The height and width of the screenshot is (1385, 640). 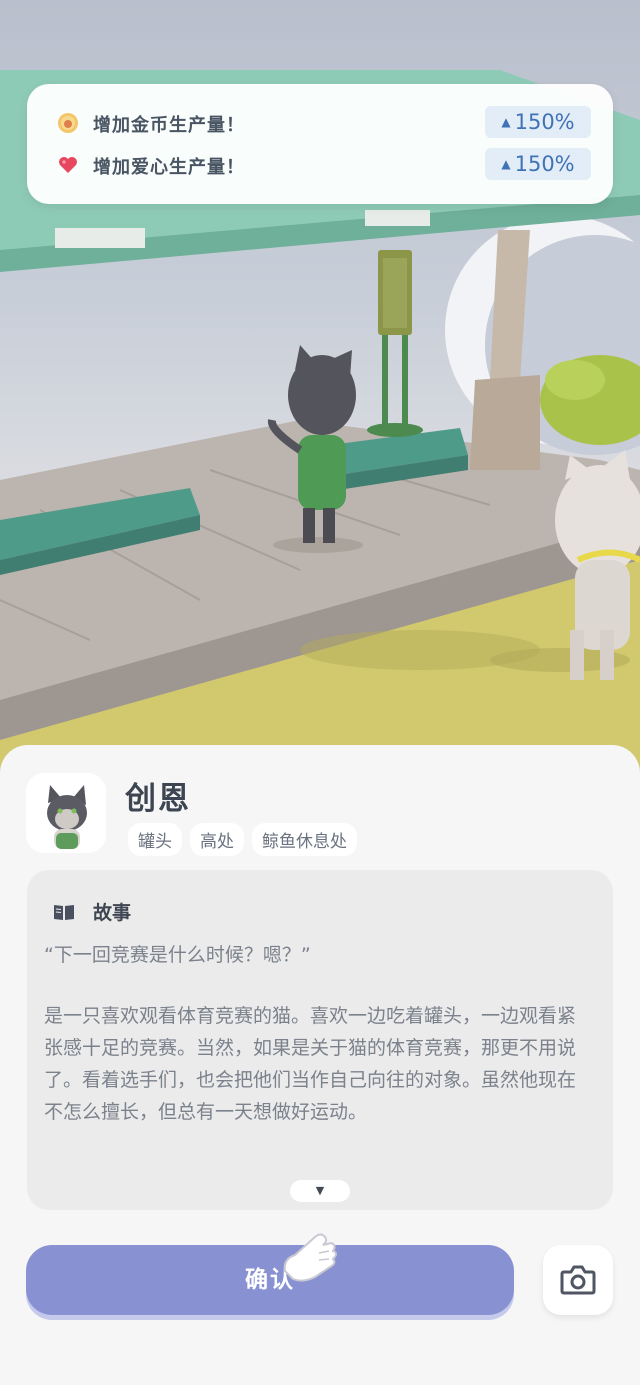 What do you see at coordinates (169, 125) in the screenshot?
I see `bonus-label: 增加金币生产量！` at bounding box center [169, 125].